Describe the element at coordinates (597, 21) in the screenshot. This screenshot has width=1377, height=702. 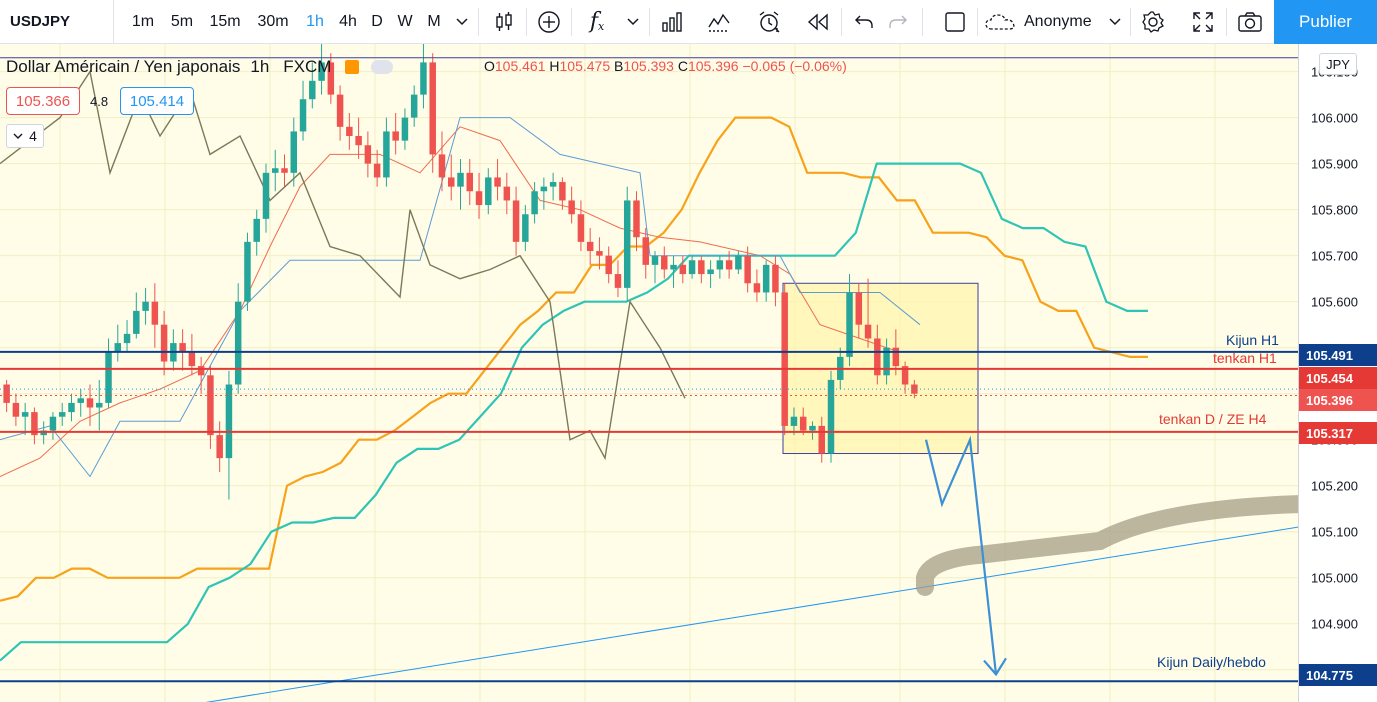
I see `indicators-button: fx` at that location.